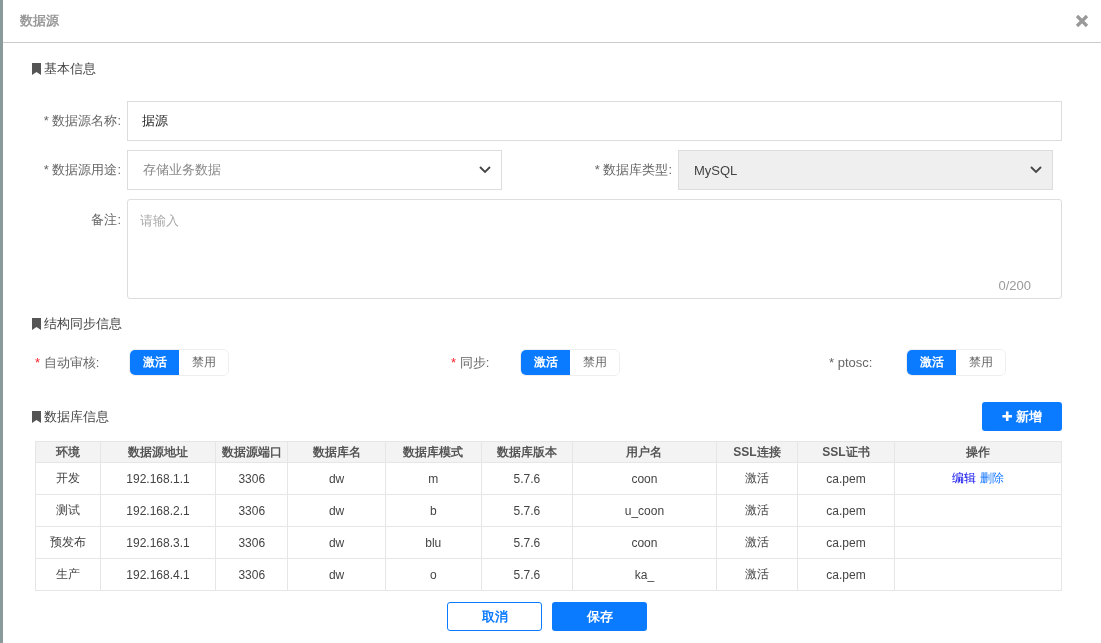 This screenshot has width=1101, height=643. Describe the element at coordinates (251, 452) in the screenshot. I see `column-header: 数据源端口` at that location.